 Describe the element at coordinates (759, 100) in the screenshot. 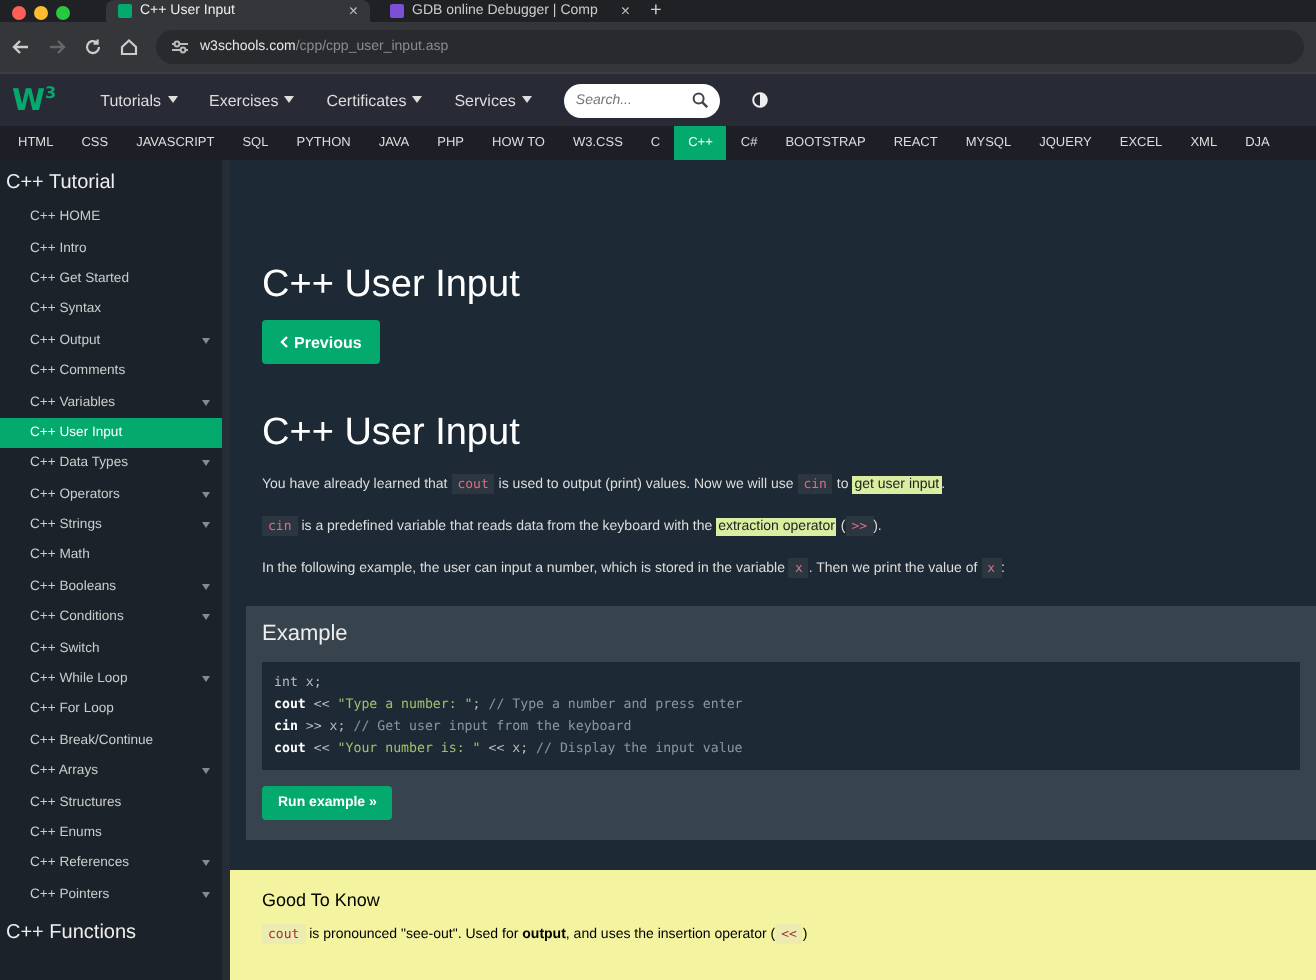

I see `contrast-icon` at that location.